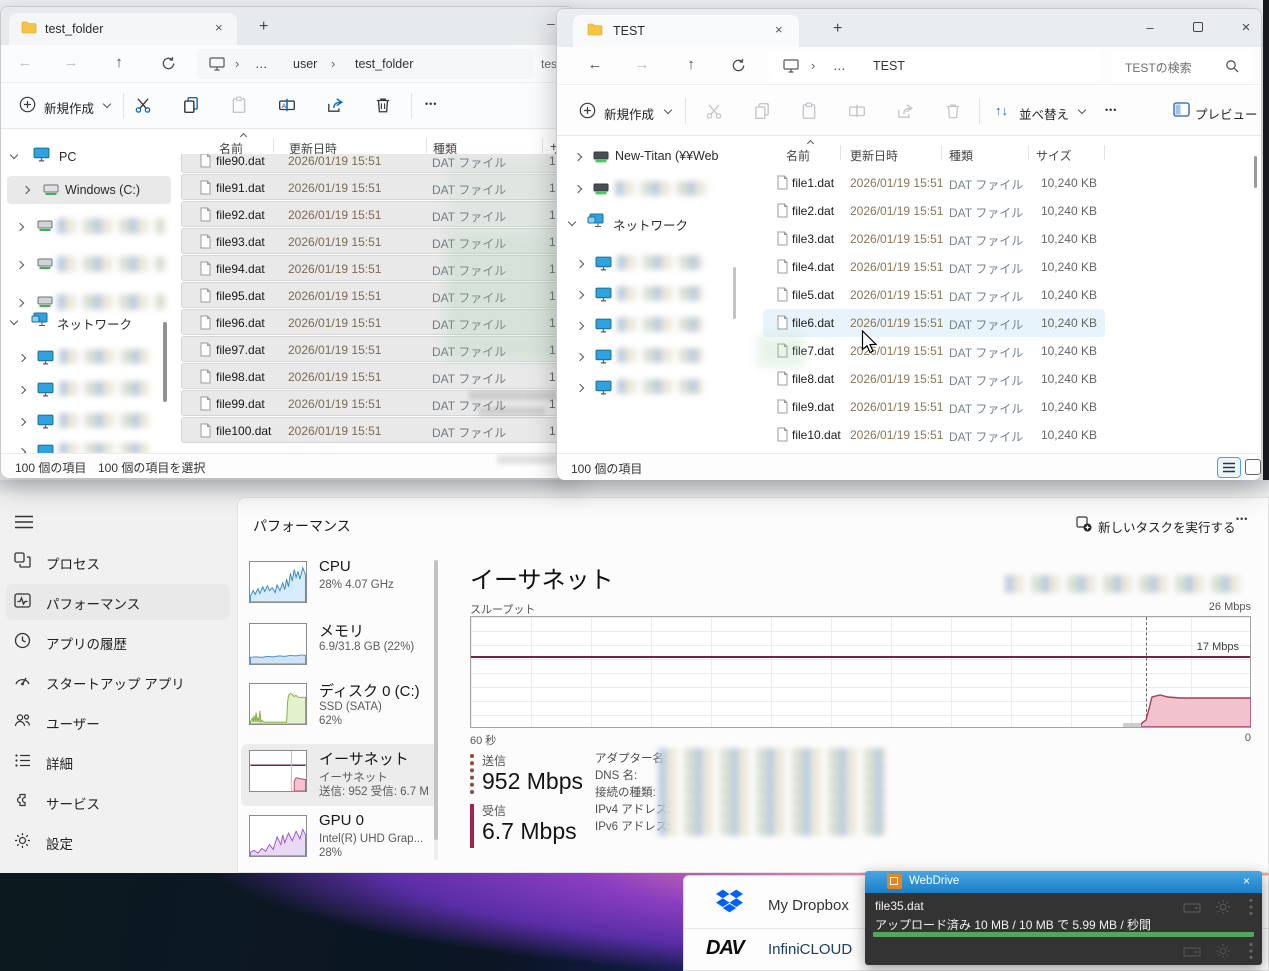 This screenshot has height=971, width=1269. I want to click on perf-card-memory: メモリ 6.9/31.8 GB (22%), so click(339, 648).